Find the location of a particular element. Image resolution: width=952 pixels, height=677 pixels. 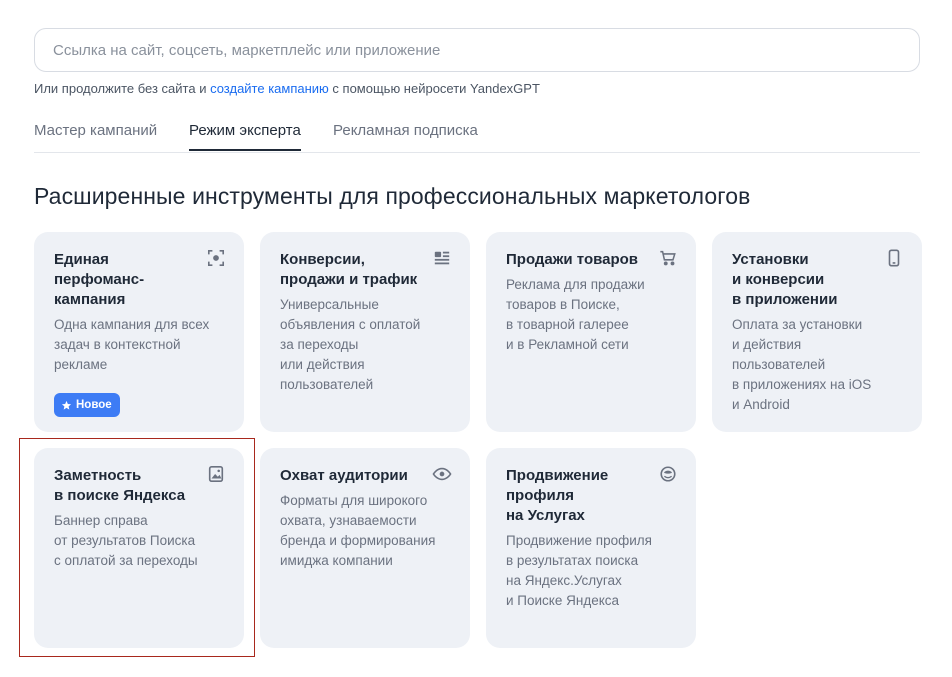

article-icon is located at coordinates (442, 258).